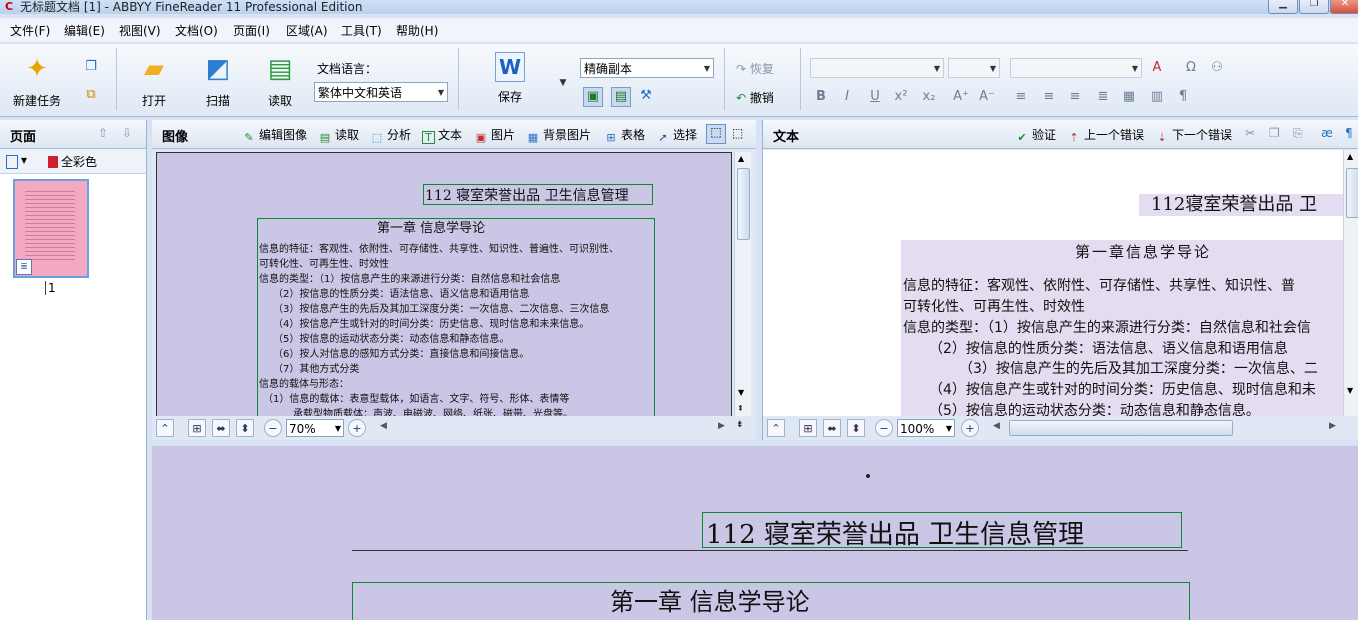  Describe the element at coordinates (847, 97) in the screenshot. I see `italic-icon: I` at that location.